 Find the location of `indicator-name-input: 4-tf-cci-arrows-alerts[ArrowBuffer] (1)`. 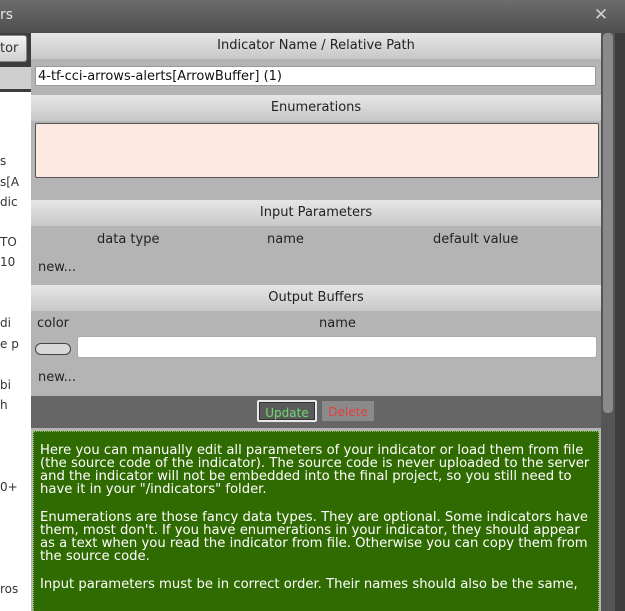

indicator-name-input: 4-tf-cci-arrows-alerts[ArrowBuffer] (1) is located at coordinates (315, 76).